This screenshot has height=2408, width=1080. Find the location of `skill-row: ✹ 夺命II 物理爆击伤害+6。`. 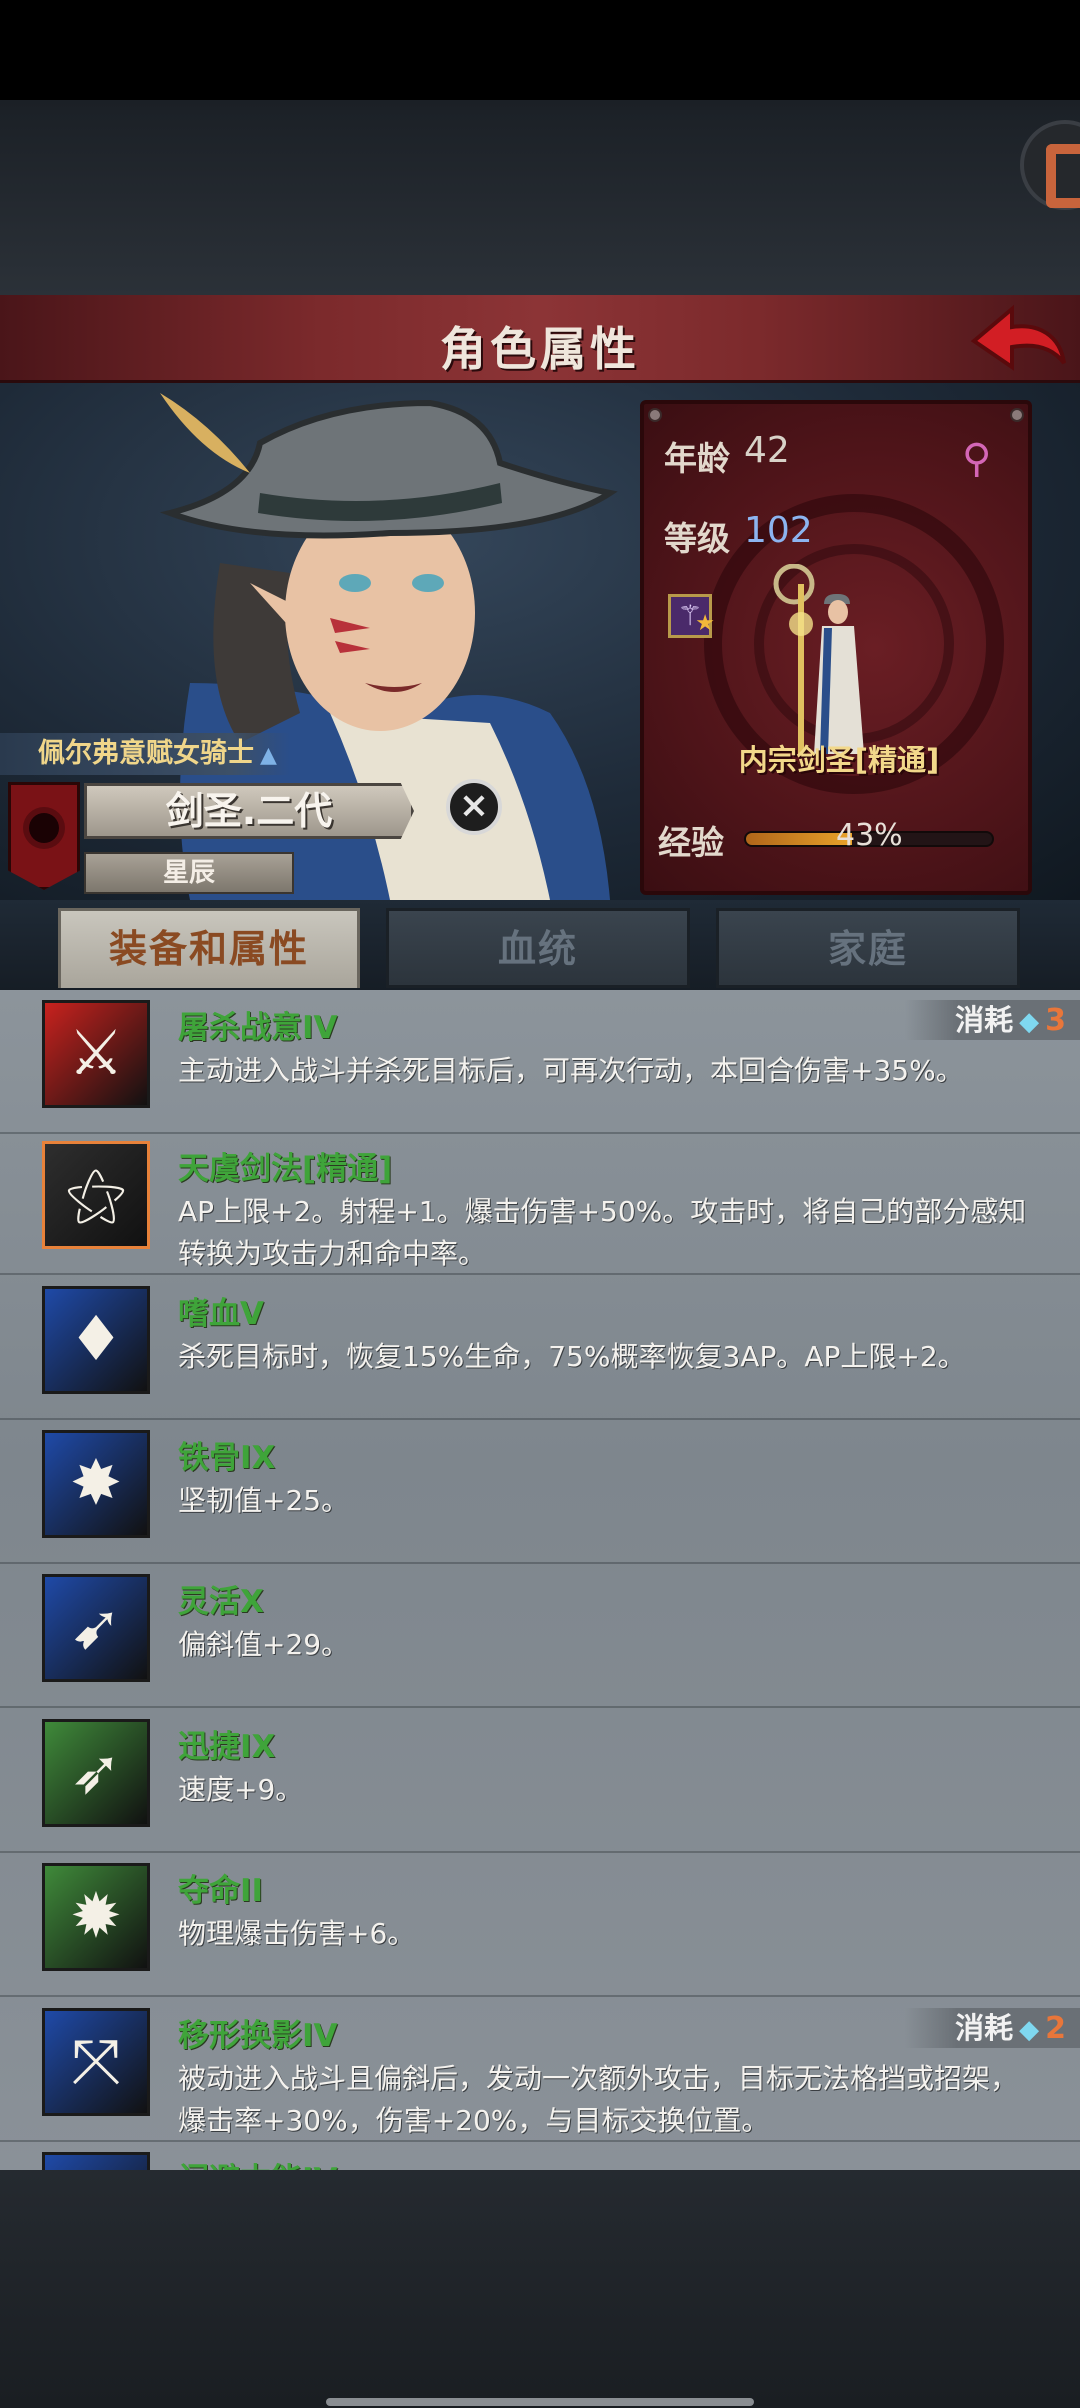

skill-row: ✹ 夺命II 物理爆击伤害+6。 is located at coordinates (540, 1925).